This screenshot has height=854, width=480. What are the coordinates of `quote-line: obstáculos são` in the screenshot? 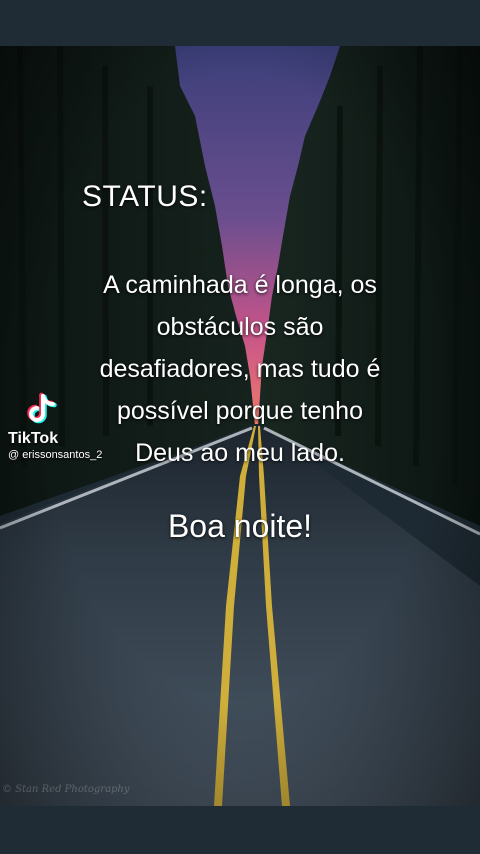 It's located at (240, 327).